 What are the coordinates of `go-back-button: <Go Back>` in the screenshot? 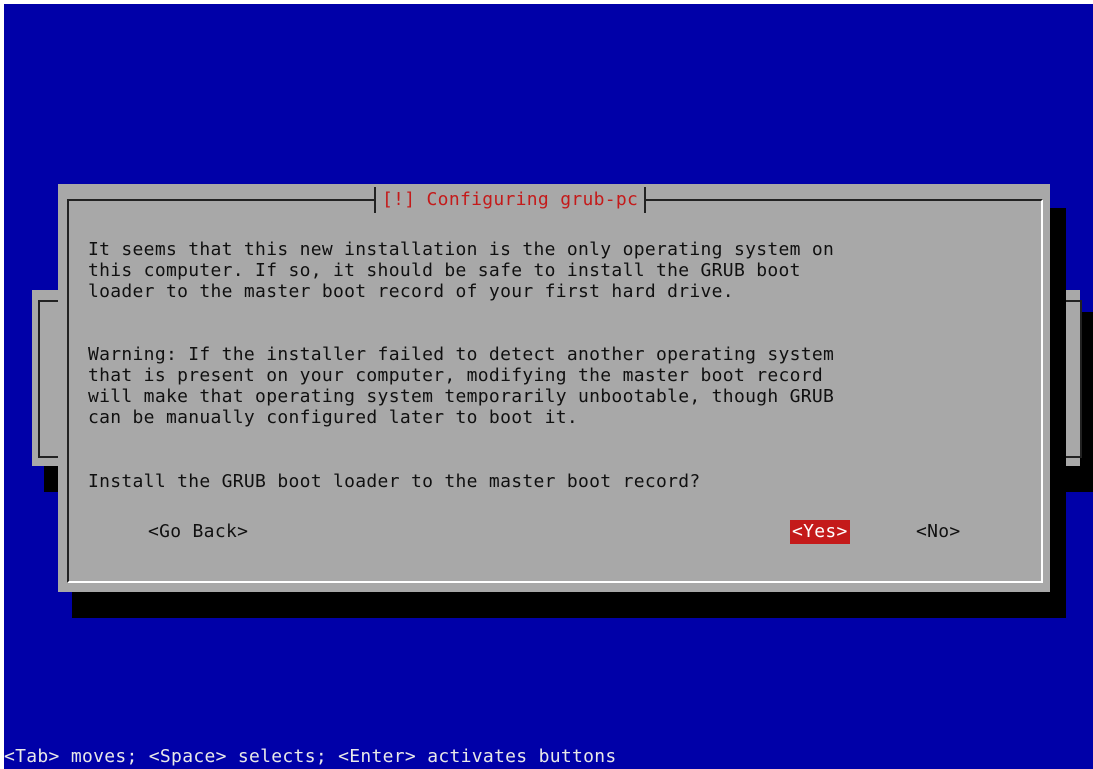 It's located at (198, 532).